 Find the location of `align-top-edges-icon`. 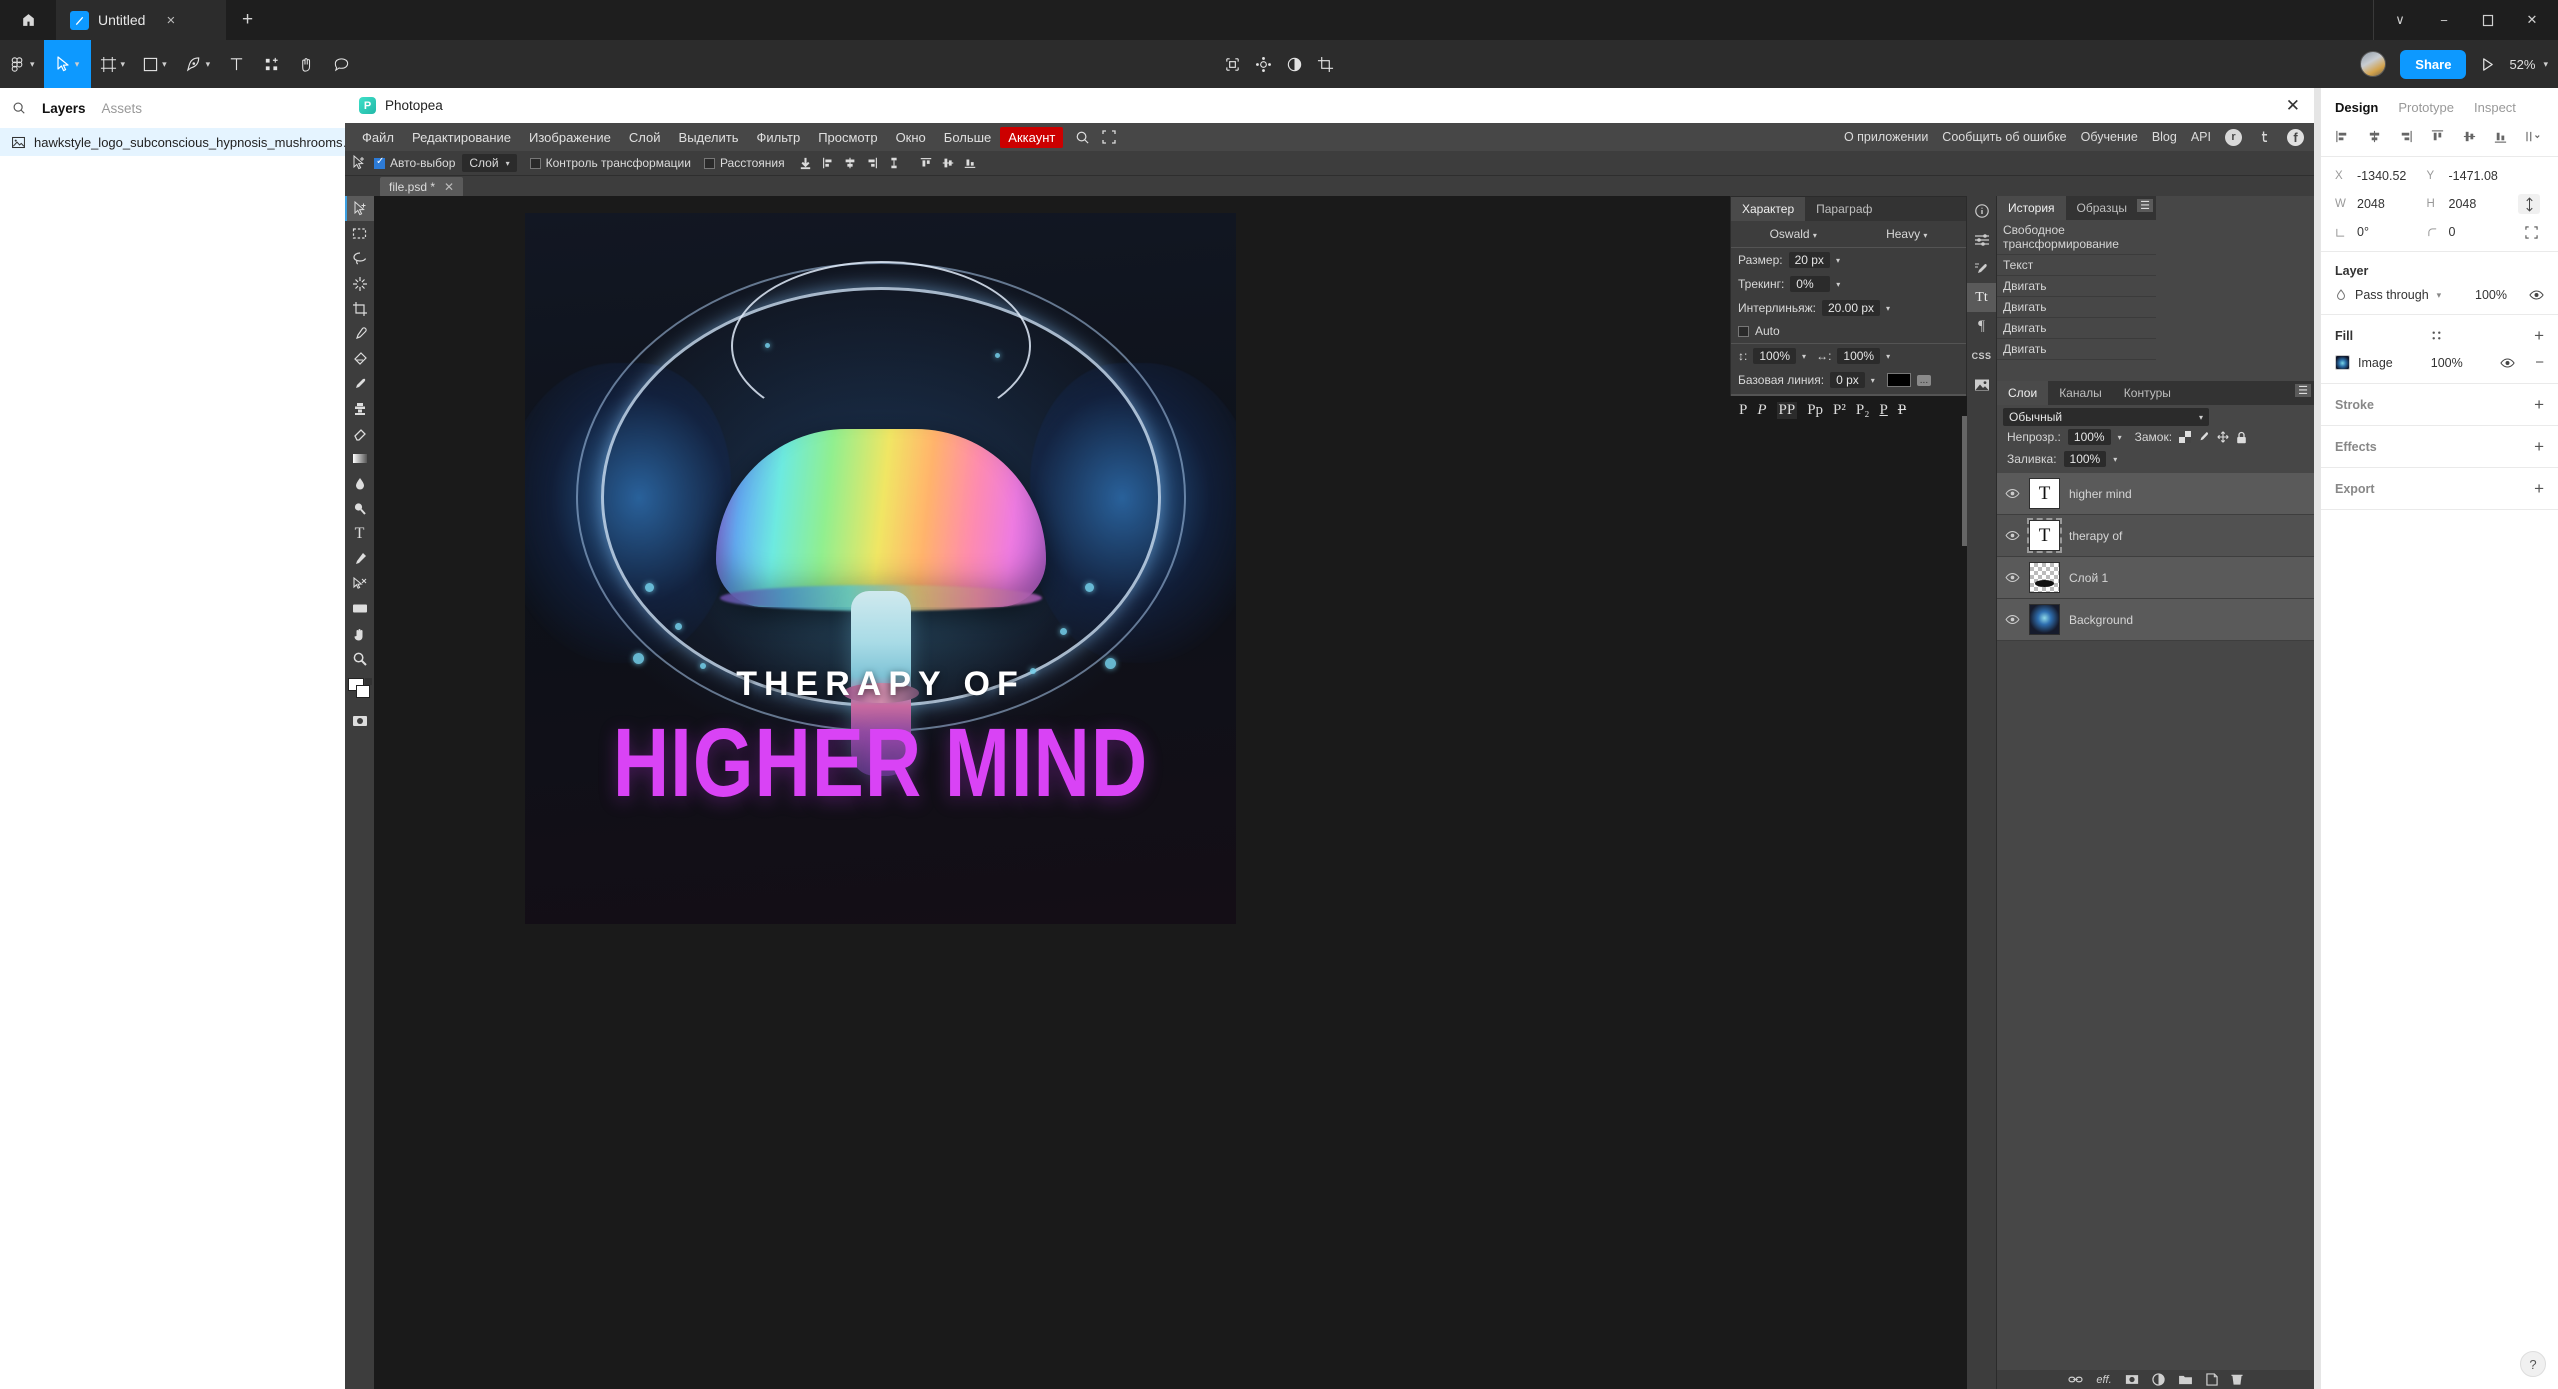

align-top-edges-icon is located at coordinates (926, 163).